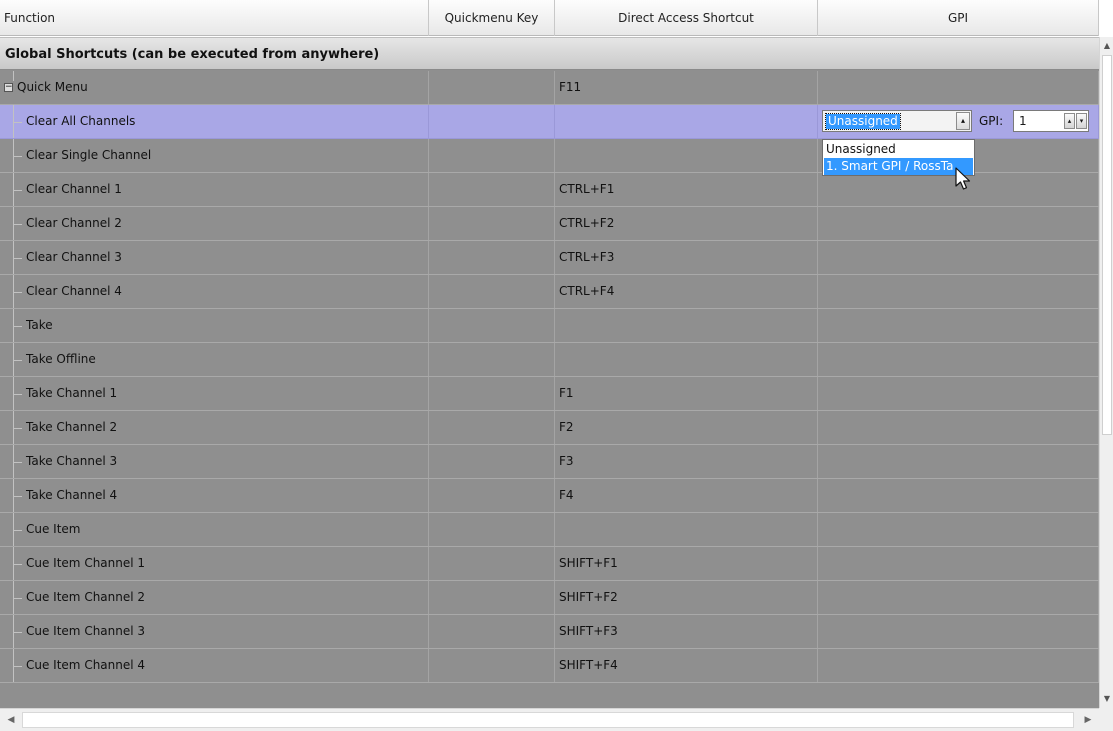  Describe the element at coordinates (686, 461) in the screenshot. I see `direct-access-shortcut-cell: F3` at that location.